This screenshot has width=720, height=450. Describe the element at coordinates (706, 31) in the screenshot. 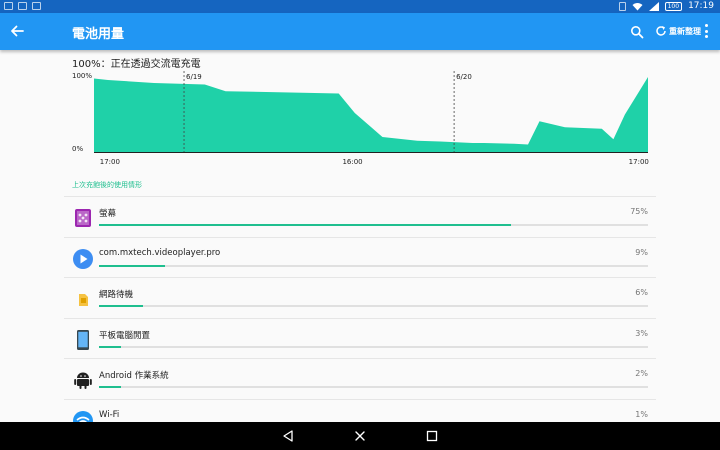

I see `more-options-icon` at that location.